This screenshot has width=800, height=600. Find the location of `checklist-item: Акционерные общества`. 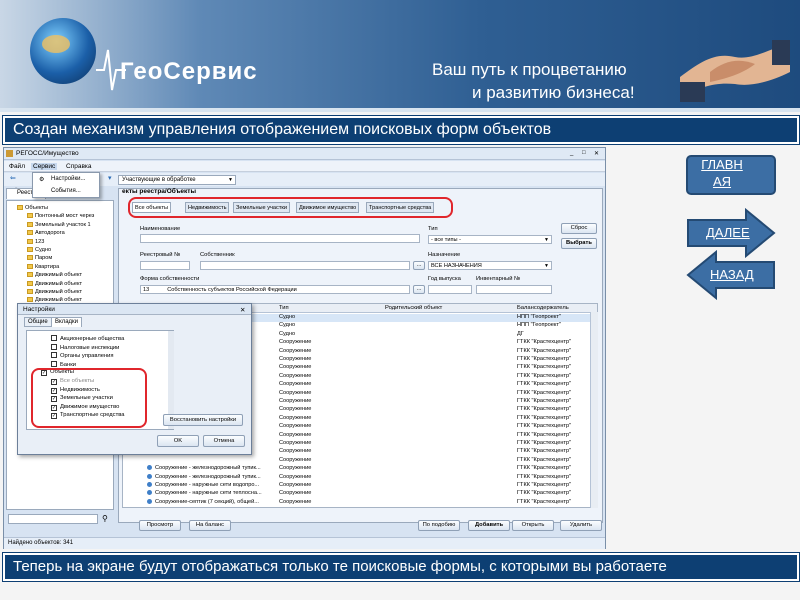

checklist-item: Акционерные общества is located at coordinates (87, 339).